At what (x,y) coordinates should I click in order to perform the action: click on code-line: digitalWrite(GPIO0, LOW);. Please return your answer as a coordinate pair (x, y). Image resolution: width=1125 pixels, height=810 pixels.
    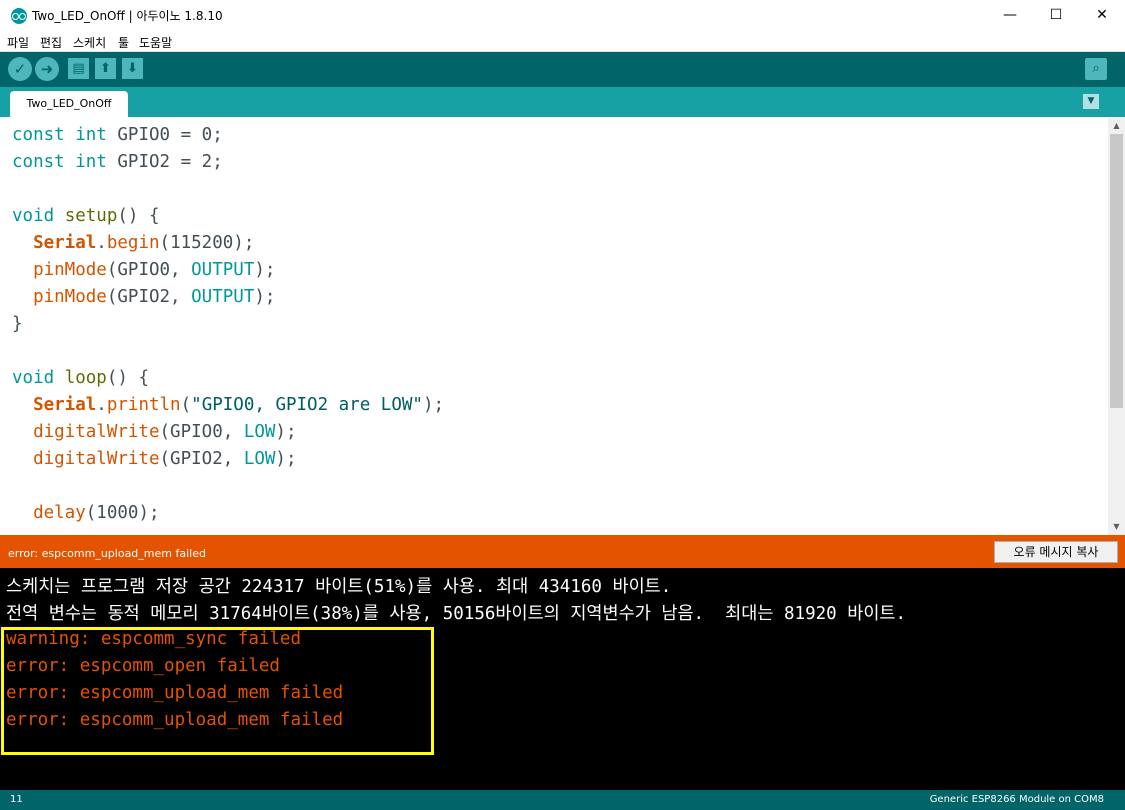
    Looking at the image, I should click on (228, 432).